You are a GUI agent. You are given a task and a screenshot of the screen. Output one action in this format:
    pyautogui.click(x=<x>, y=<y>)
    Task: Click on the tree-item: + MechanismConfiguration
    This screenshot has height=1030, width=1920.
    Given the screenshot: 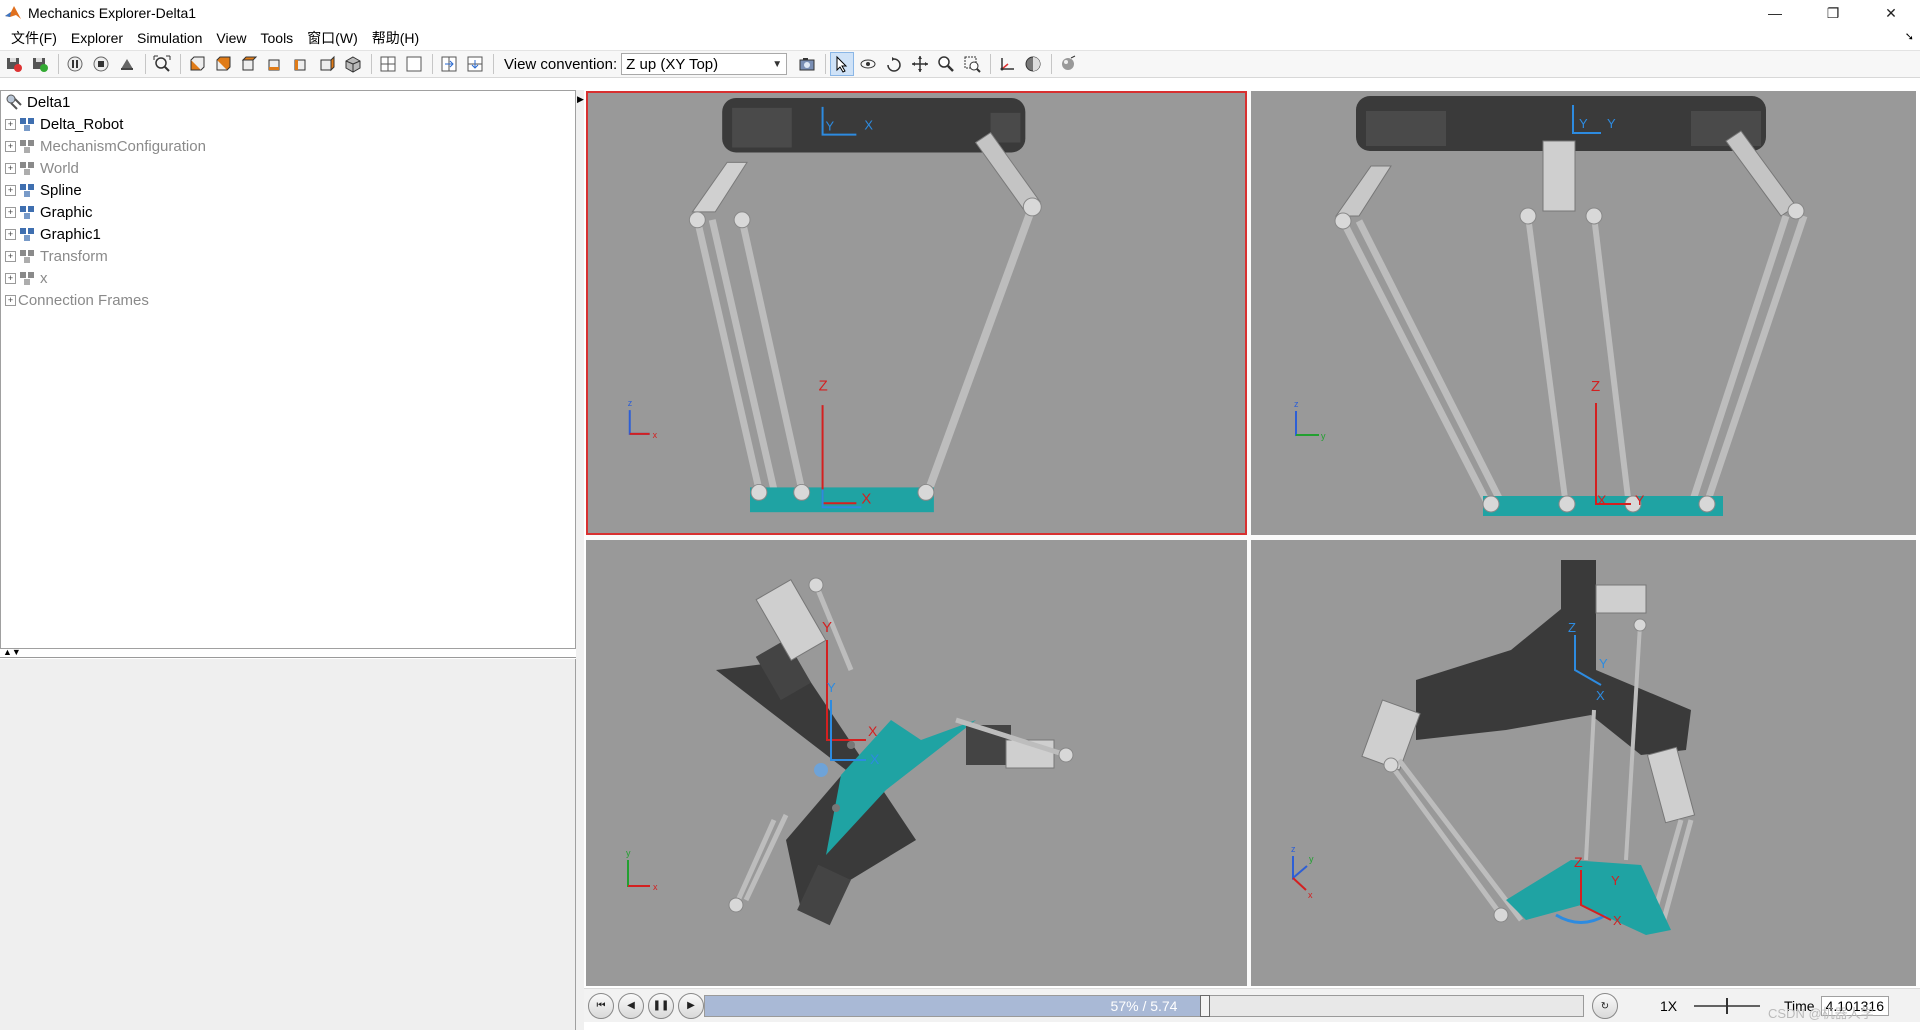 What is the action you would take?
    pyautogui.click(x=288, y=146)
    